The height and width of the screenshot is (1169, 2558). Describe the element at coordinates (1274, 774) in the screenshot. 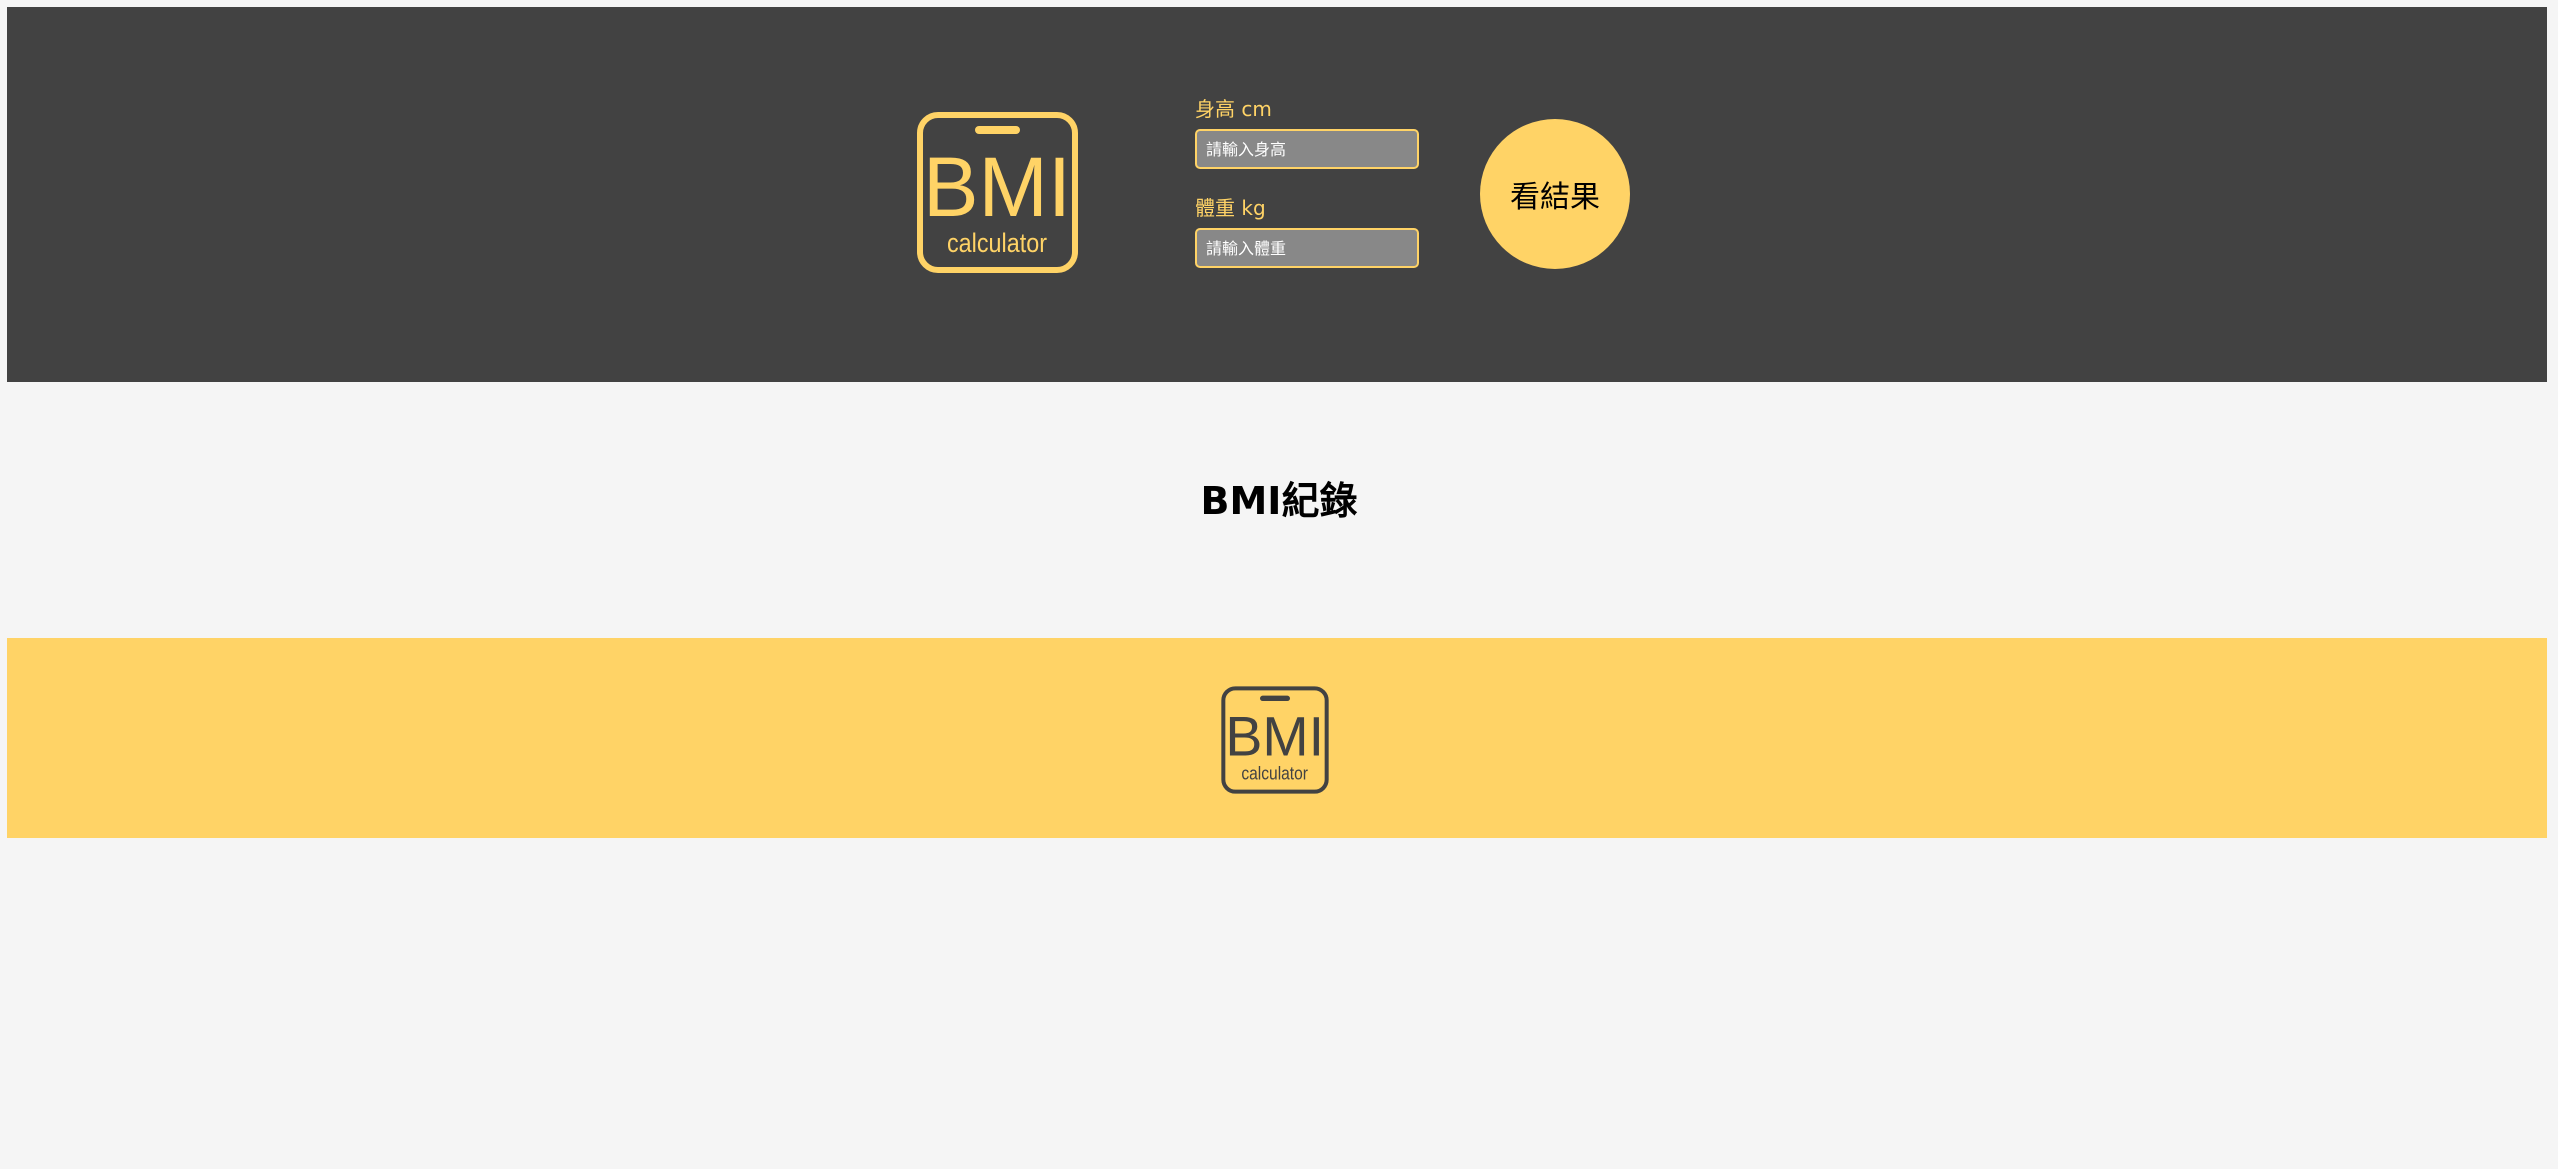

I see `footer-logo-calculator-text: calculator` at that location.